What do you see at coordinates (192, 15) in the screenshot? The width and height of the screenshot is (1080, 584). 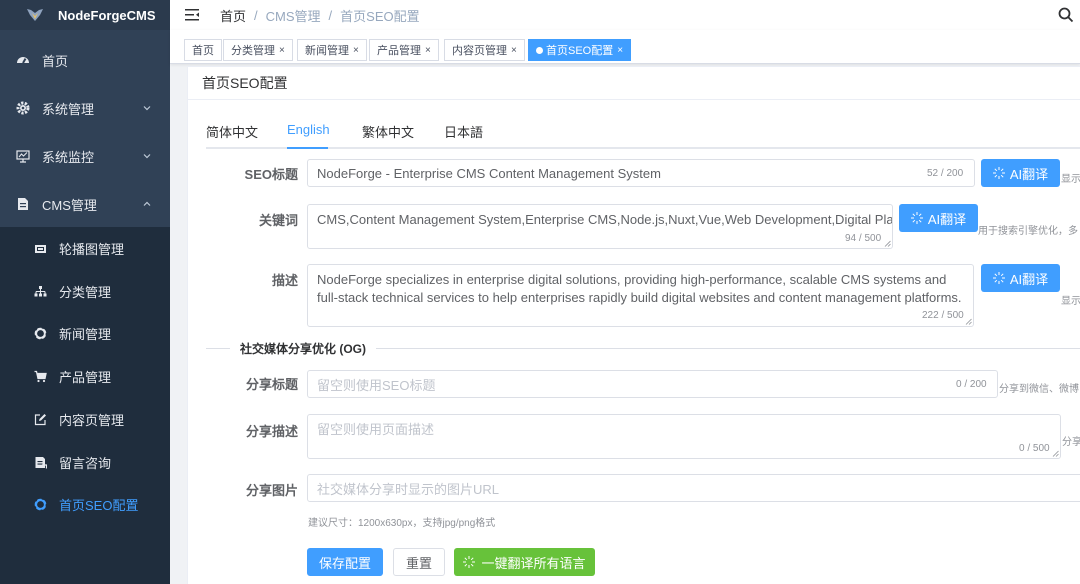 I see `hamburger-icon` at bounding box center [192, 15].